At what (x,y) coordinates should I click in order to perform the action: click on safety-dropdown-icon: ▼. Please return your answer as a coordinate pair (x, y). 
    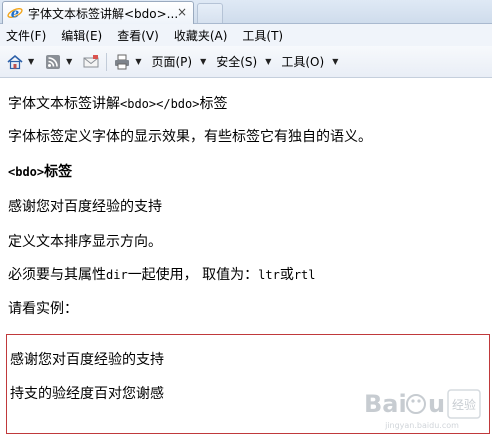
    Looking at the image, I should click on (268, 61).